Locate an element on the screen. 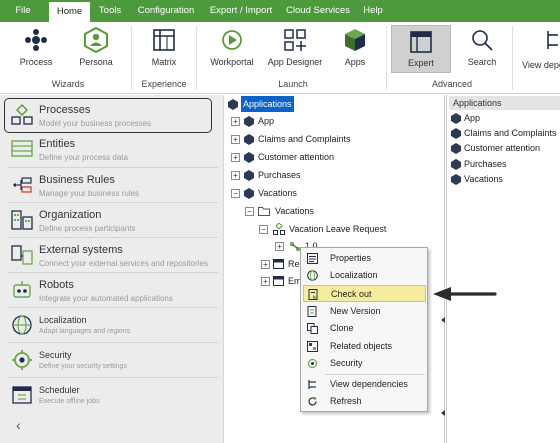 This screenshot has width=560, height=443. menu-item-check-out: Check out is located at coordinates (364, 293).